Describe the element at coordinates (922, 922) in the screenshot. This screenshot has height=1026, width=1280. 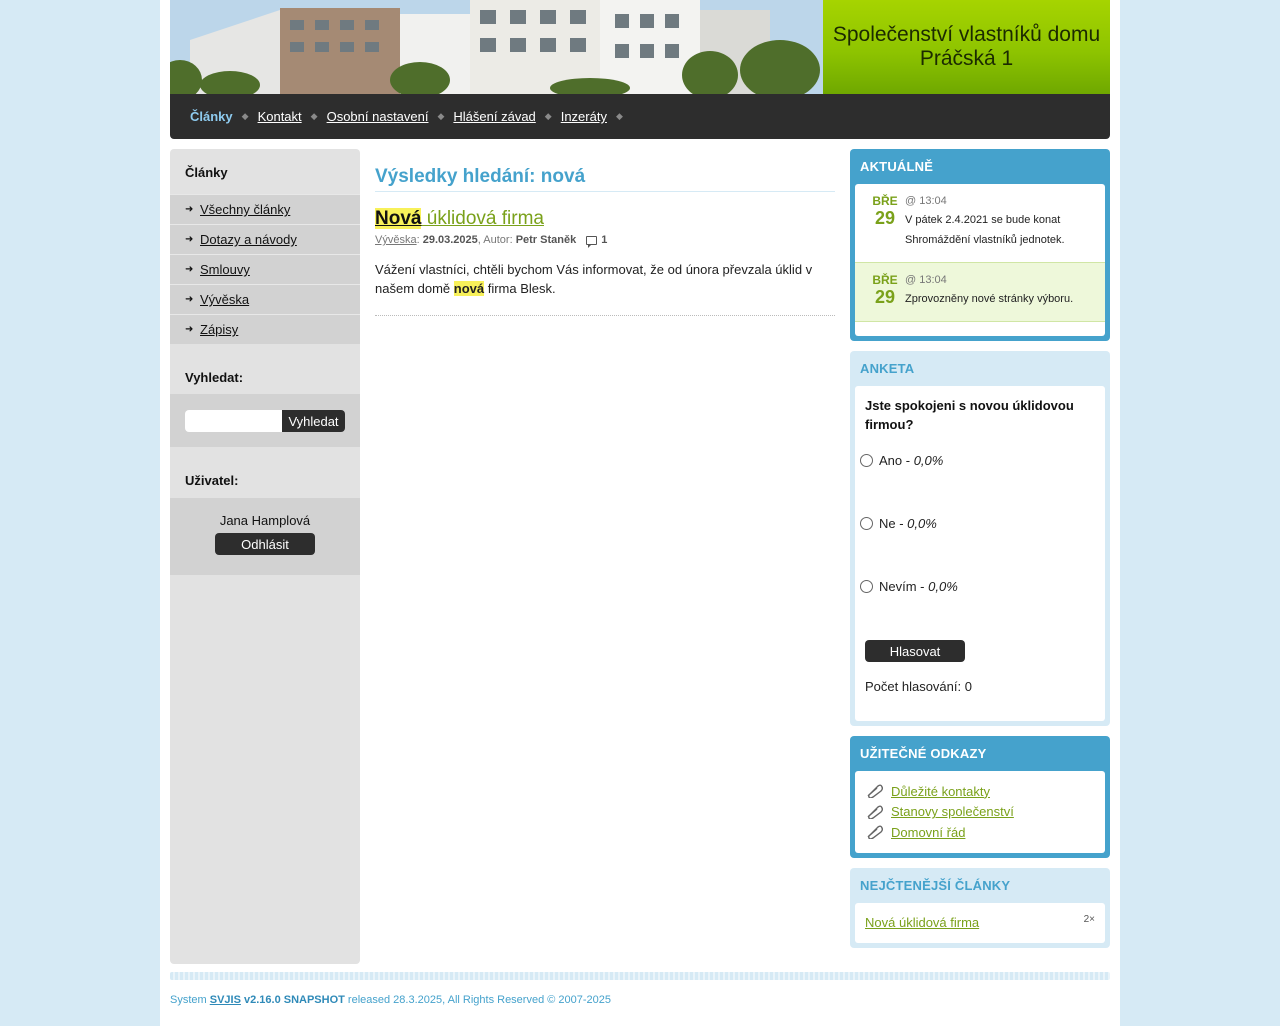
I see `top-article-link: Nová úklidová firma` at that location.